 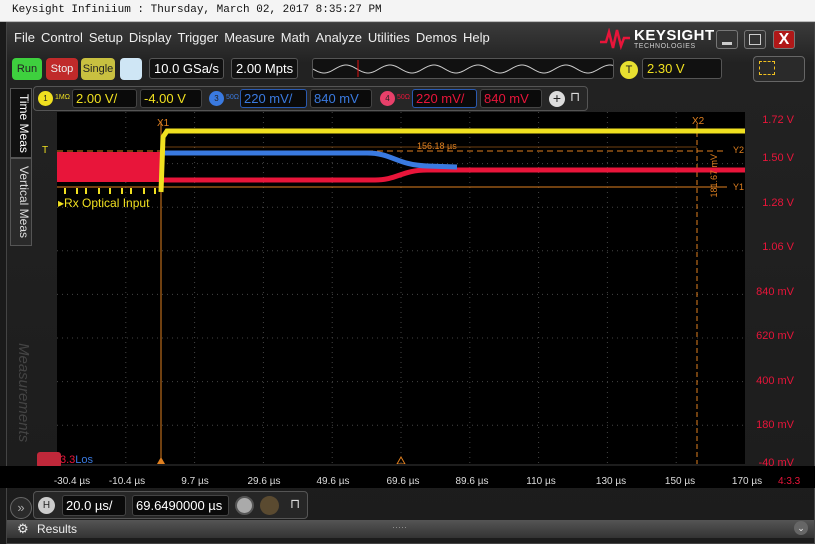 What do you see at coordinates (511, 98) in the screenshot?
I see `channel-4-offset: 840 mV` at bounding box center [511, 98].